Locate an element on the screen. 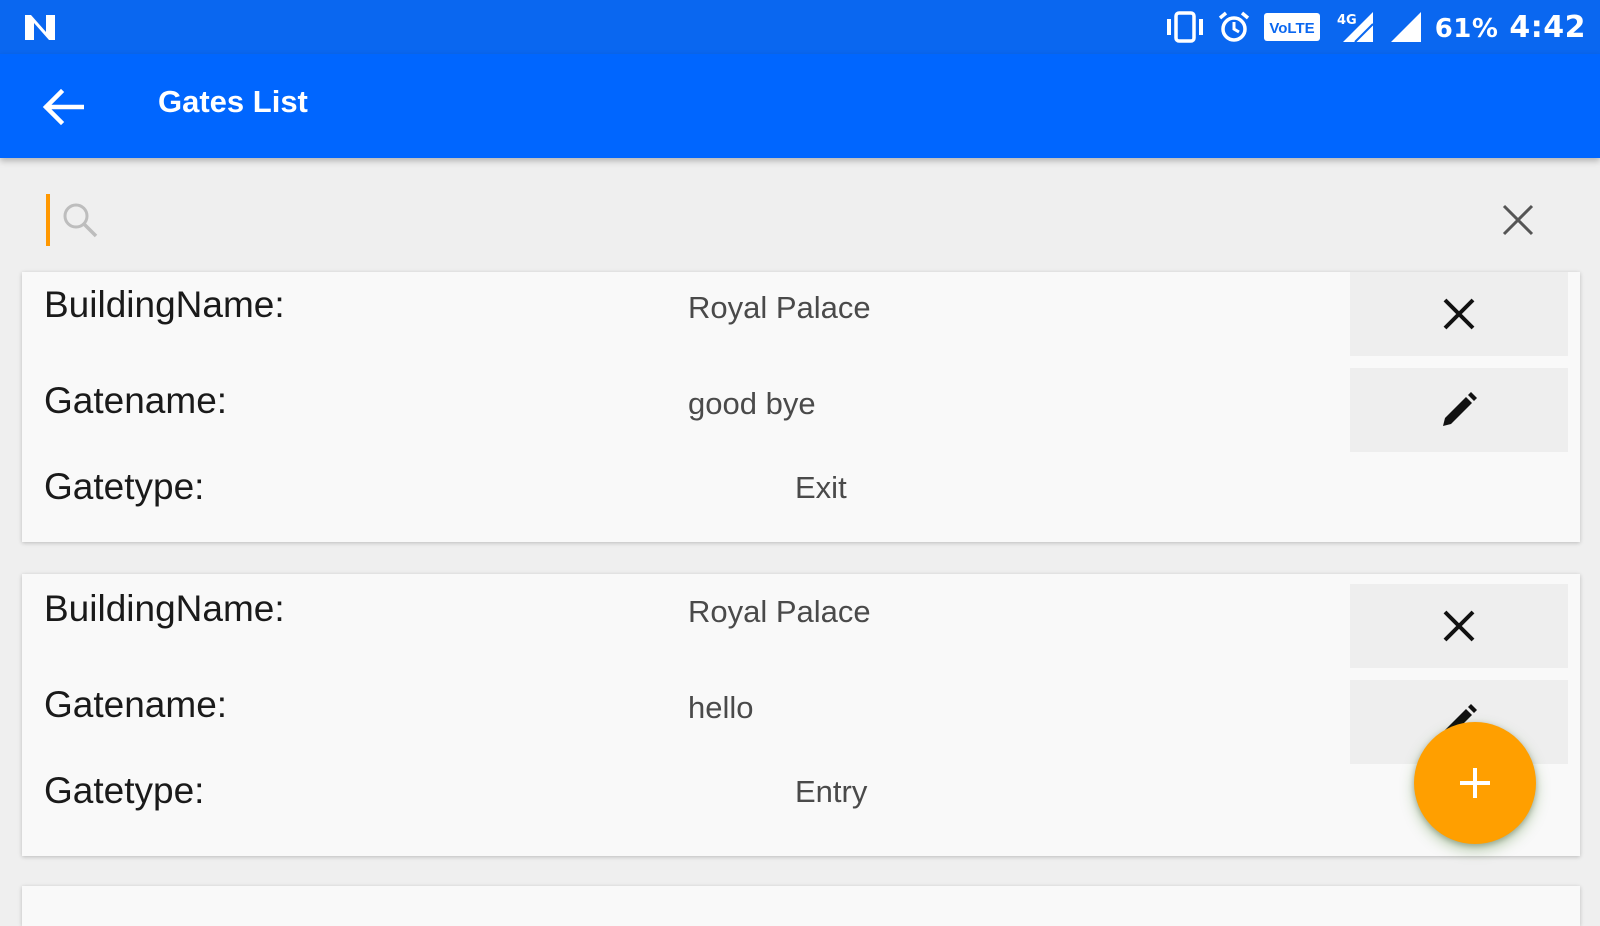  clock: 4:42 is located at coordinates (1547, 27).